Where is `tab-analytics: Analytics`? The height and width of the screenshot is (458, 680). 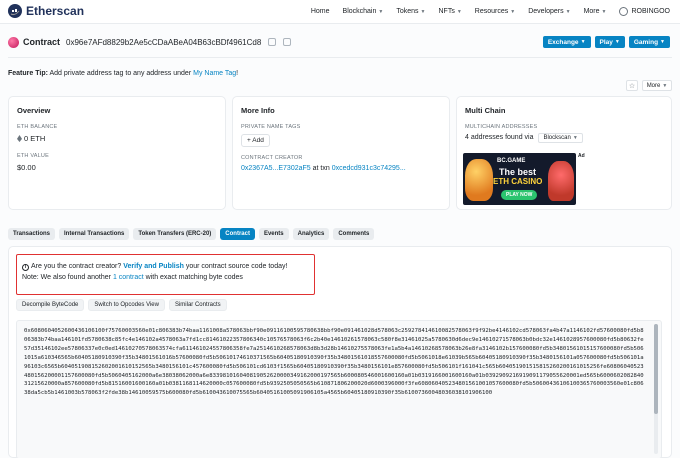
tab-analytics: Analytics is located at coordinates (311, 234).